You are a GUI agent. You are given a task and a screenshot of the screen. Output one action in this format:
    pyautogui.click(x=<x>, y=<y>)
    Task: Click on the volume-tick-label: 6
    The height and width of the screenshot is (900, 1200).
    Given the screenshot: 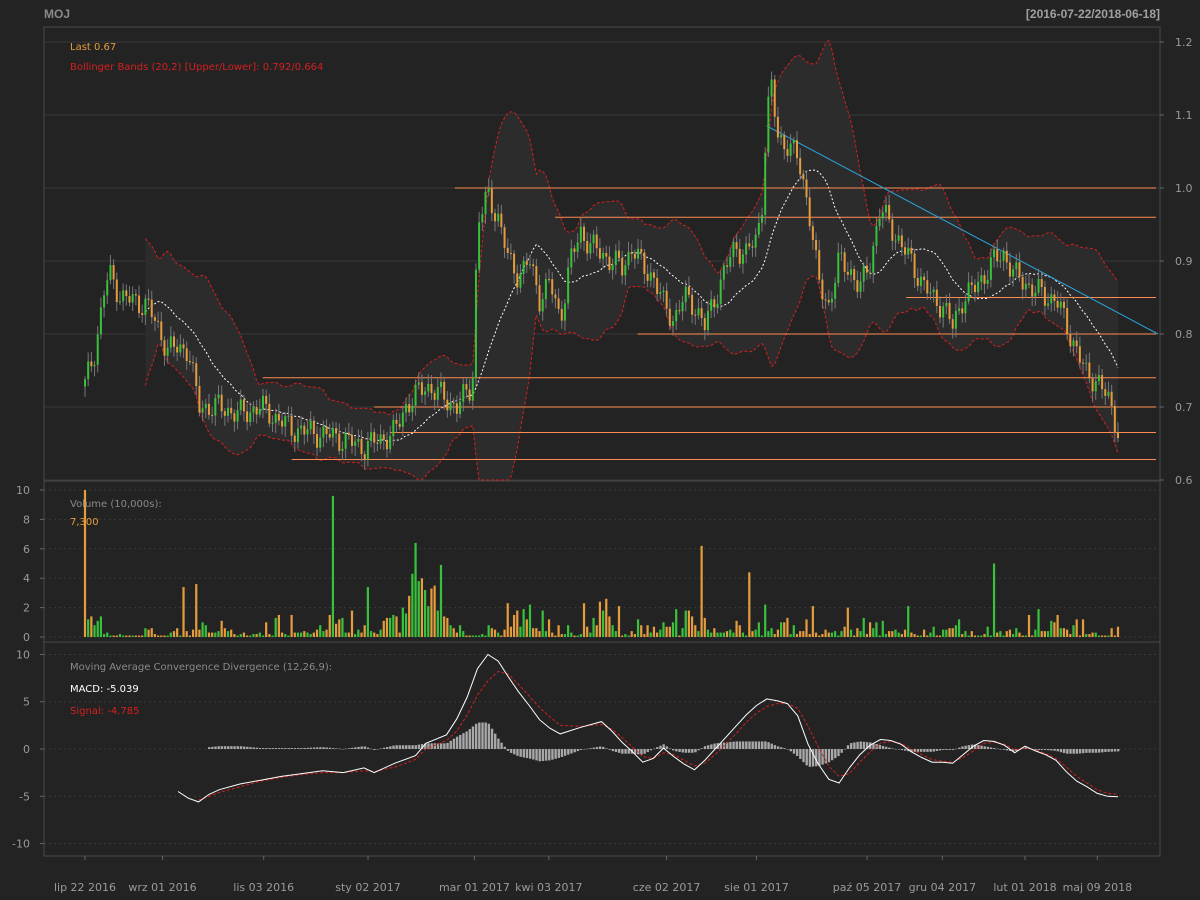 What is the action you would take?
    pyautogui.click(x=26, y=549)
    